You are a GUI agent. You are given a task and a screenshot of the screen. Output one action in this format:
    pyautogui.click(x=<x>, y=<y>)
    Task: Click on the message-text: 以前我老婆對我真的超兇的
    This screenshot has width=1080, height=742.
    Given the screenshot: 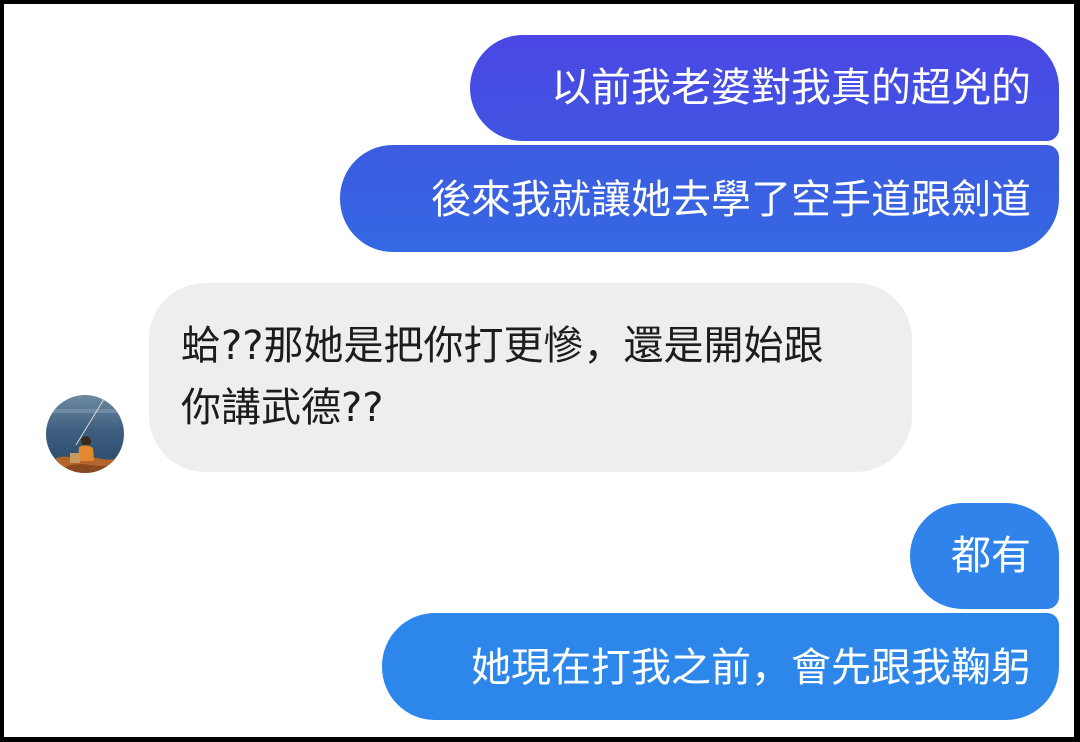 What is the action you would take?
    pyautogui.click(x=791, y=88)
    